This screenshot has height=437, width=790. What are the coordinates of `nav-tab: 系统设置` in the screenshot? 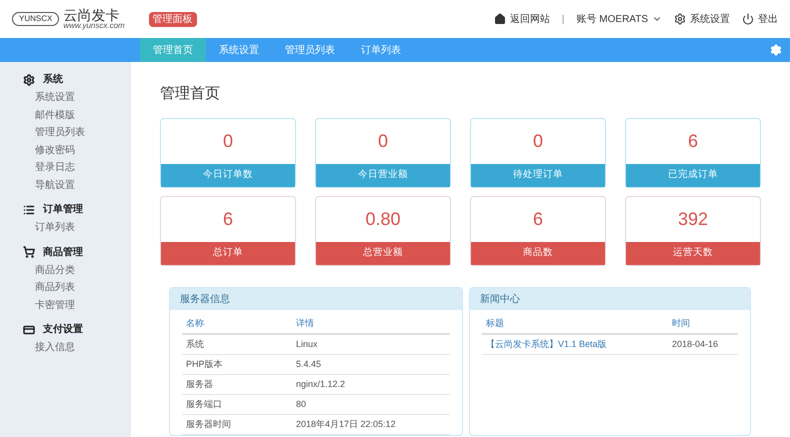 It's located at (239, 50).